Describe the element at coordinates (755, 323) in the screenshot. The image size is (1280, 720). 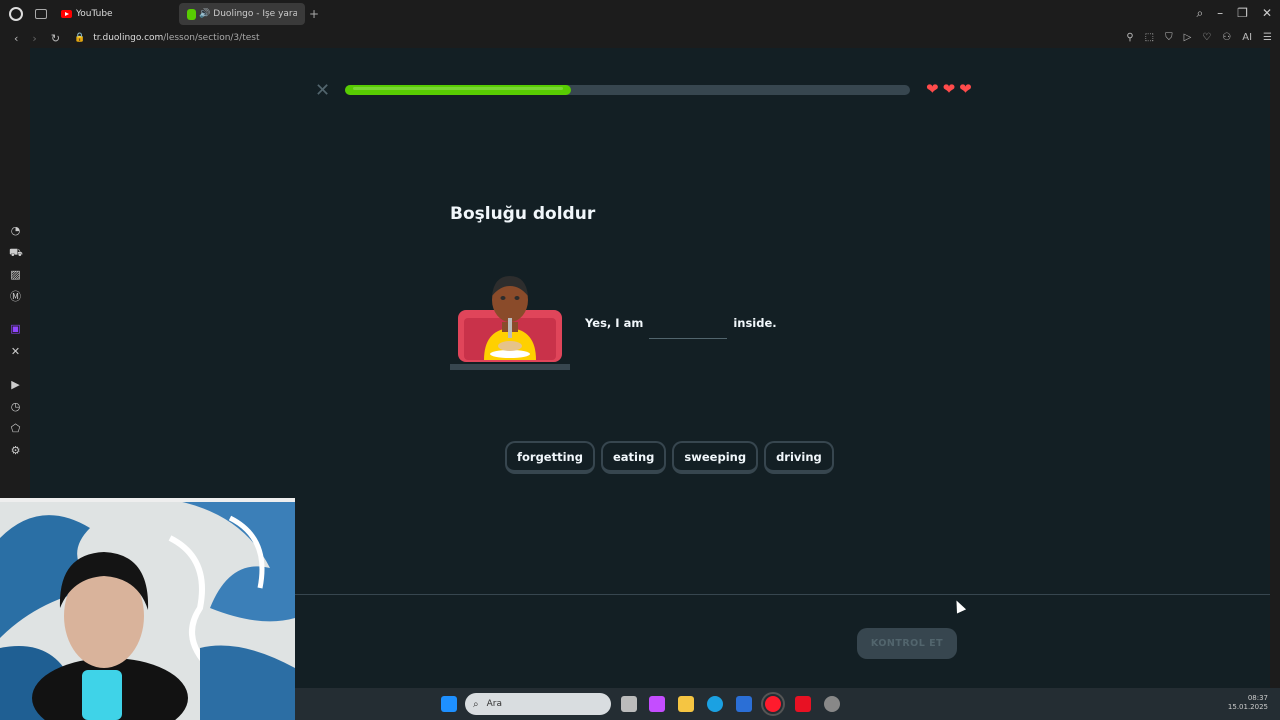
I see `sentence-end: inside.` at that location.